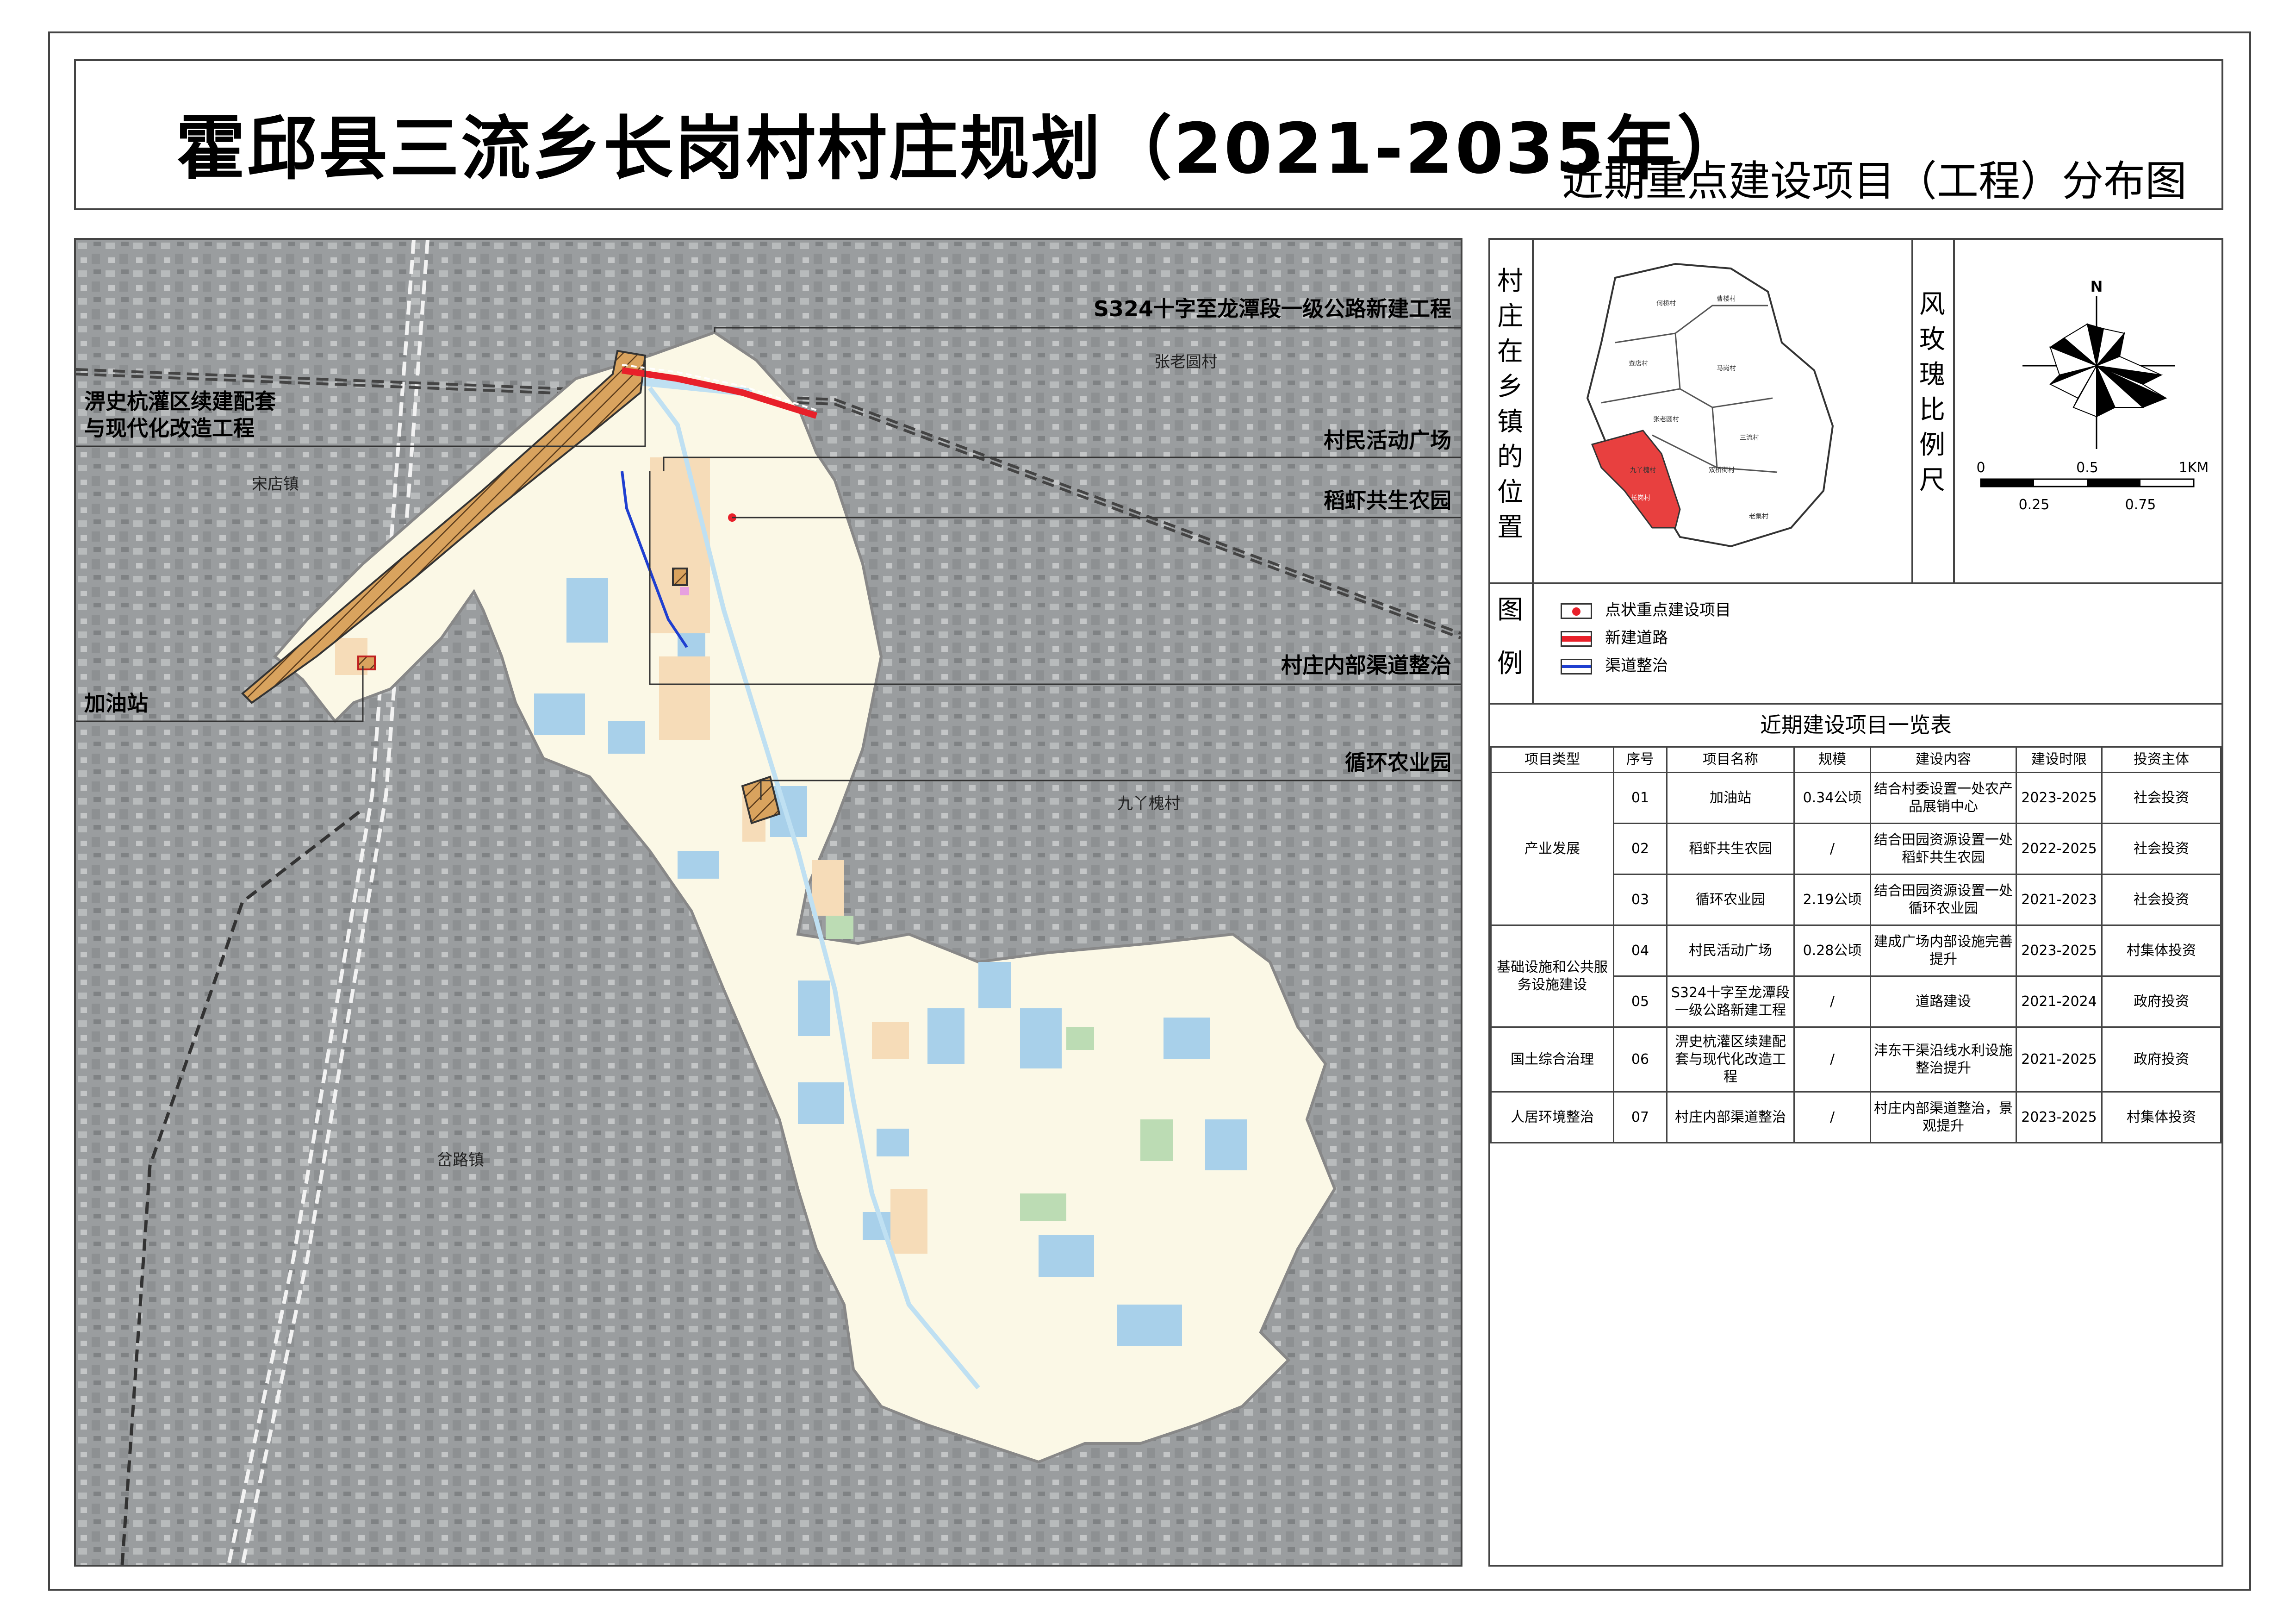 The height and width of the screenshot is (1624, 2296). What do you see at coordinates (1387, 440) in the screenshot?
I see `callout-plaza: 村民活动广场` at bounding box center [1387, 440].